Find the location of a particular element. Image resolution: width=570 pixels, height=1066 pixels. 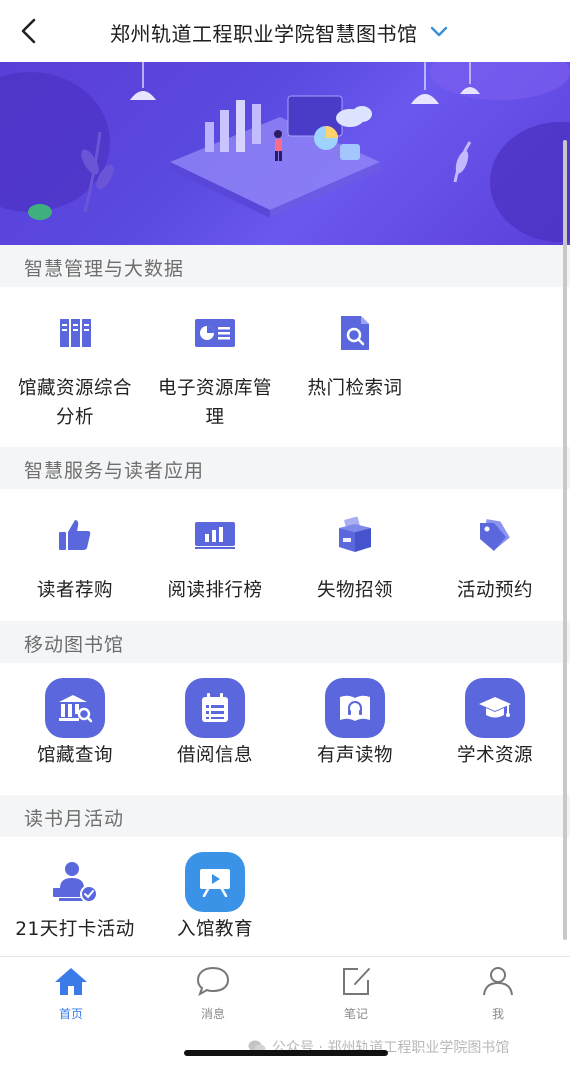

scrollbar is located at coordinates (565, 540).